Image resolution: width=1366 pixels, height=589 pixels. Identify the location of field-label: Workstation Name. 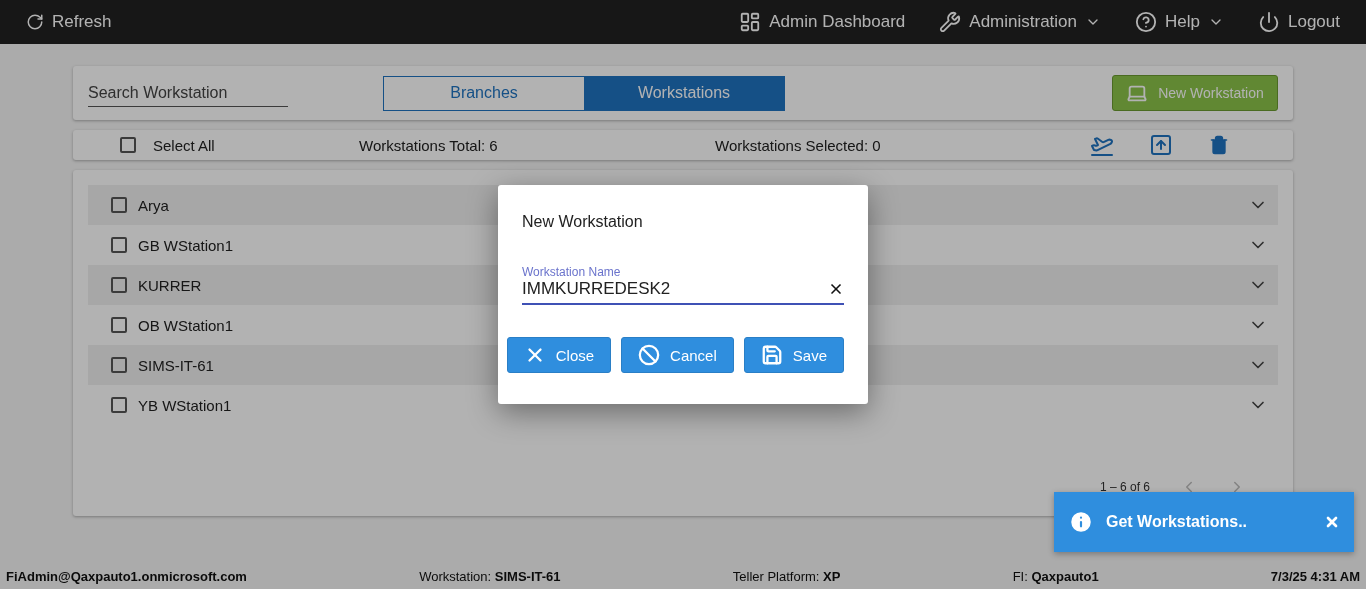
(572, 272).